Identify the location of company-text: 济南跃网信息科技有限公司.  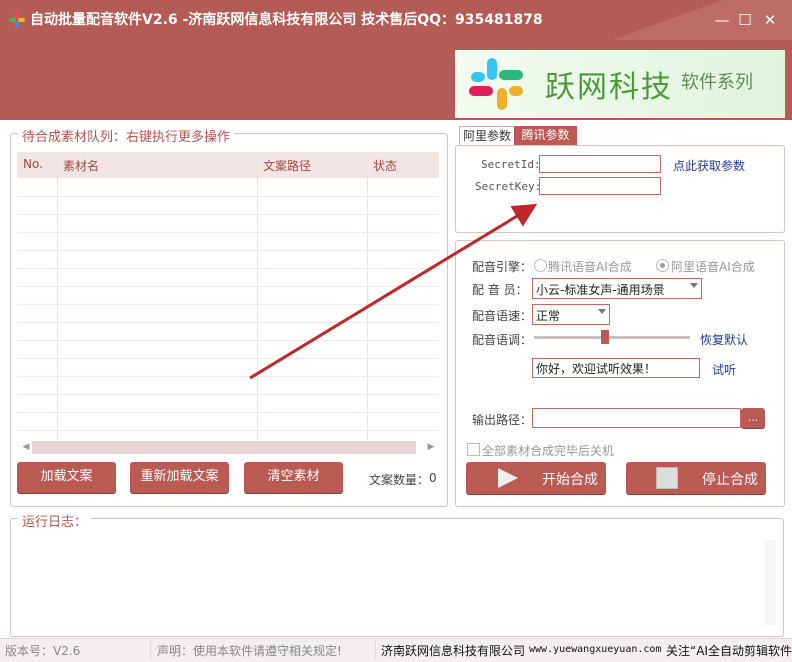
(453, 651).